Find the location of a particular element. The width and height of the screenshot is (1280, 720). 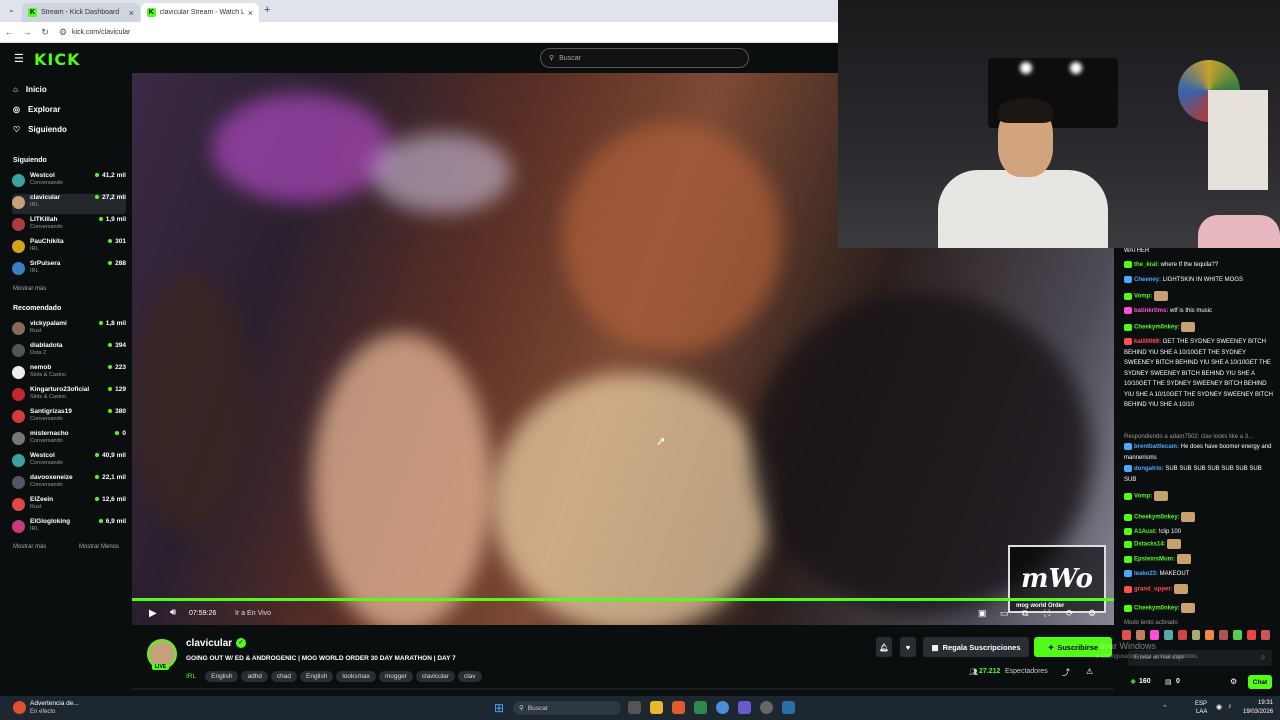

sidebar-channel-elglogloking: ElGlogloking IRL 6,9 mil is located at coordinates (69, 528).